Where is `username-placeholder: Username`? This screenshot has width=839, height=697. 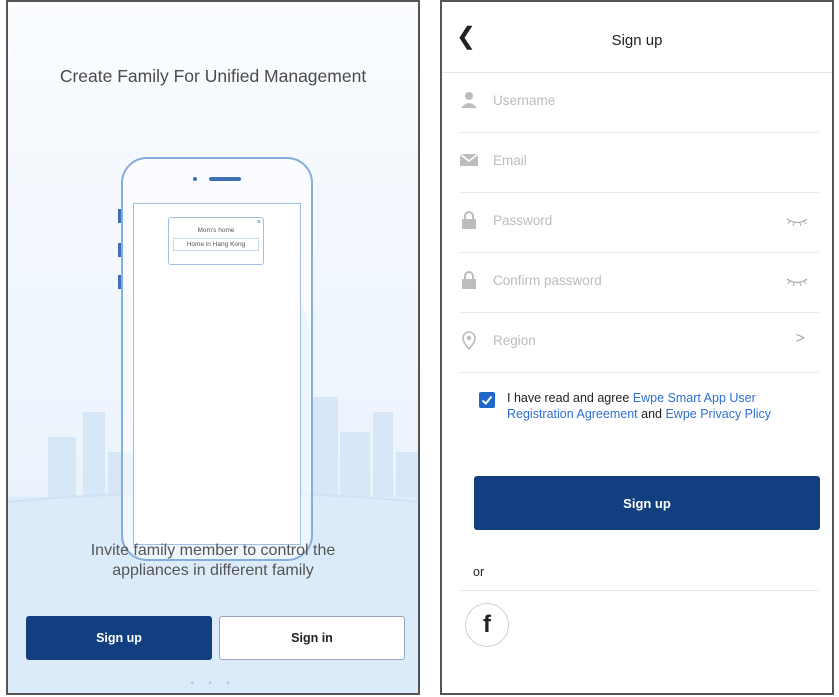
username-placeholder: Username is located at coordinates (524, 100).